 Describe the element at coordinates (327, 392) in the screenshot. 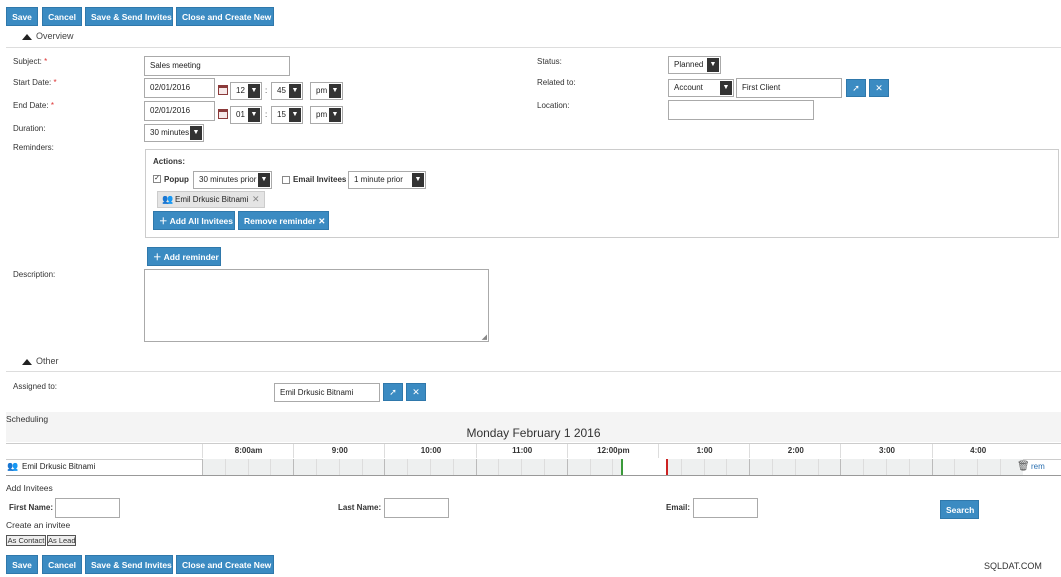

I see `assigned-to-input: Emil Drkusic Bitnami` at that location.